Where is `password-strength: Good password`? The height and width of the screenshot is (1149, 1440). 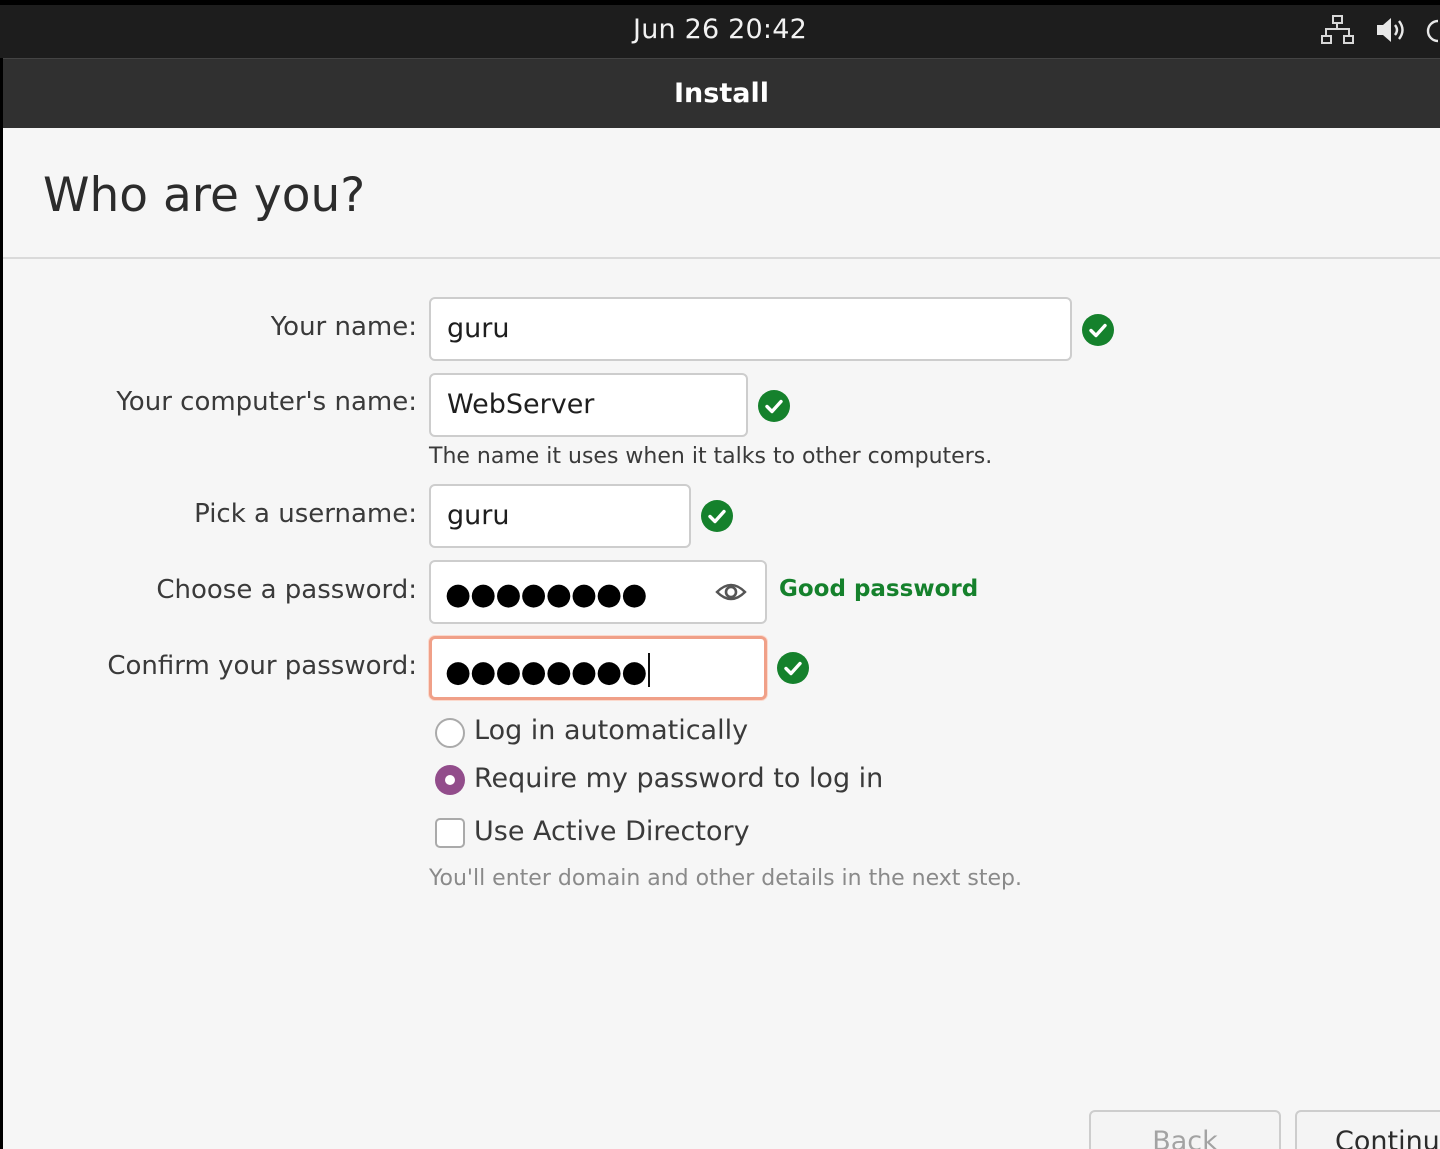 password-strength: Good password is located at coordinates (879, 589).